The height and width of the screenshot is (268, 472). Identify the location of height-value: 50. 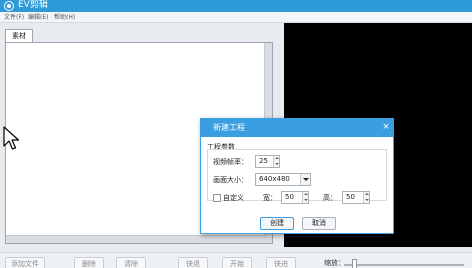
(350, 197).